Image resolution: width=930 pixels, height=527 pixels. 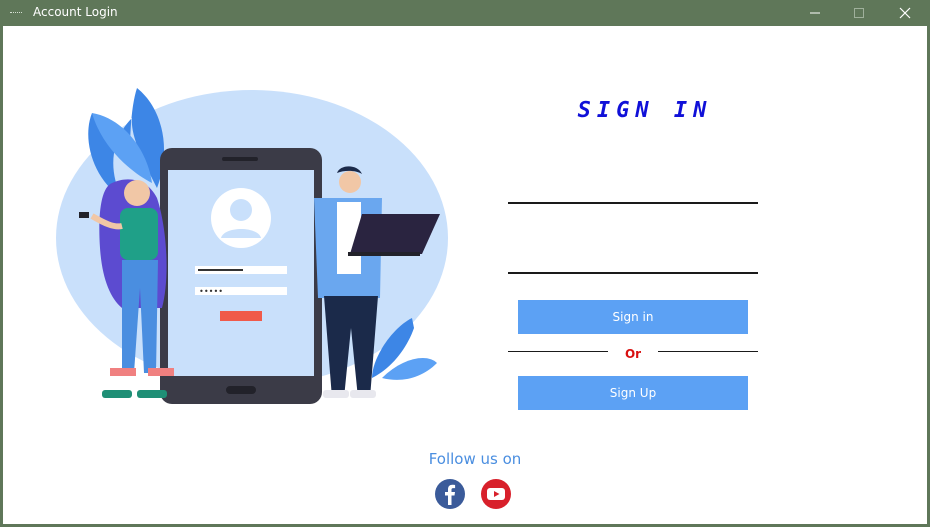 I want to click on close-button, so click(x=905, y=13).